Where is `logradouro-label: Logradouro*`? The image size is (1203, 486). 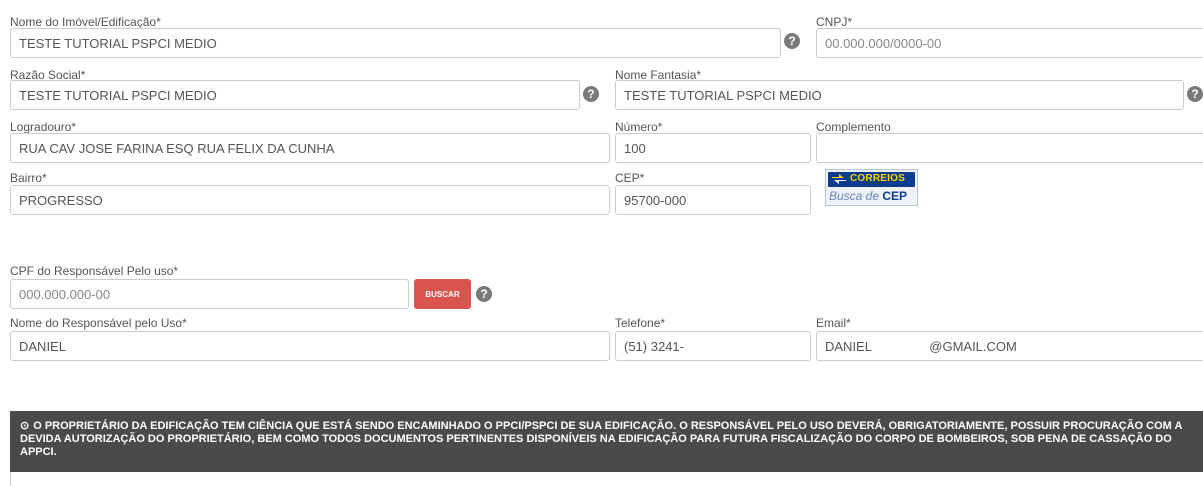 logradouro-label: Logradouro* is located at coordinates (43, 127).